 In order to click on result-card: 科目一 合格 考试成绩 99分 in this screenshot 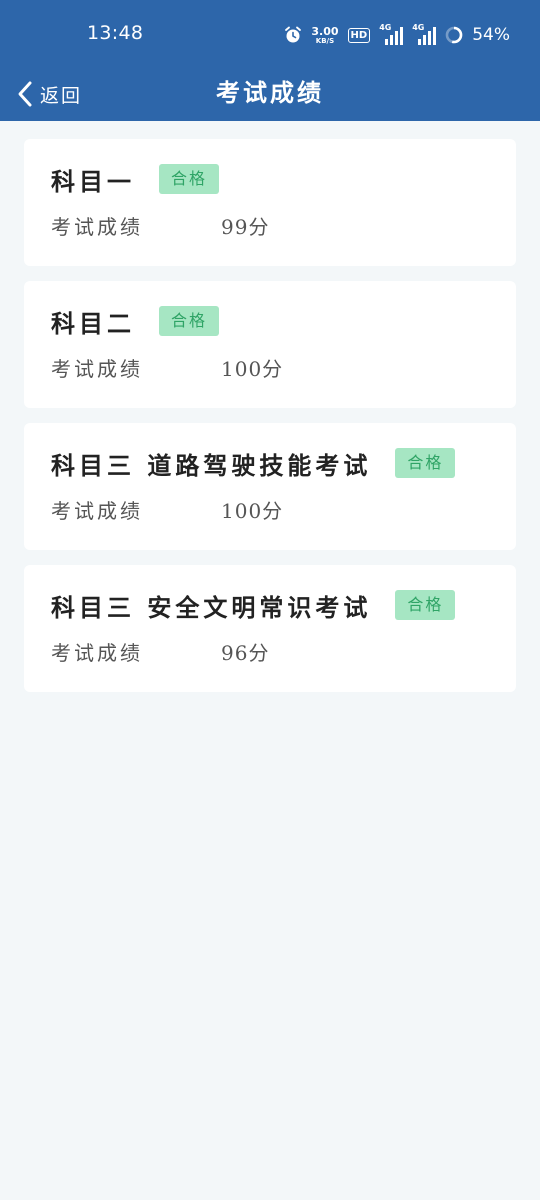, I will do `click(270, 202)`.